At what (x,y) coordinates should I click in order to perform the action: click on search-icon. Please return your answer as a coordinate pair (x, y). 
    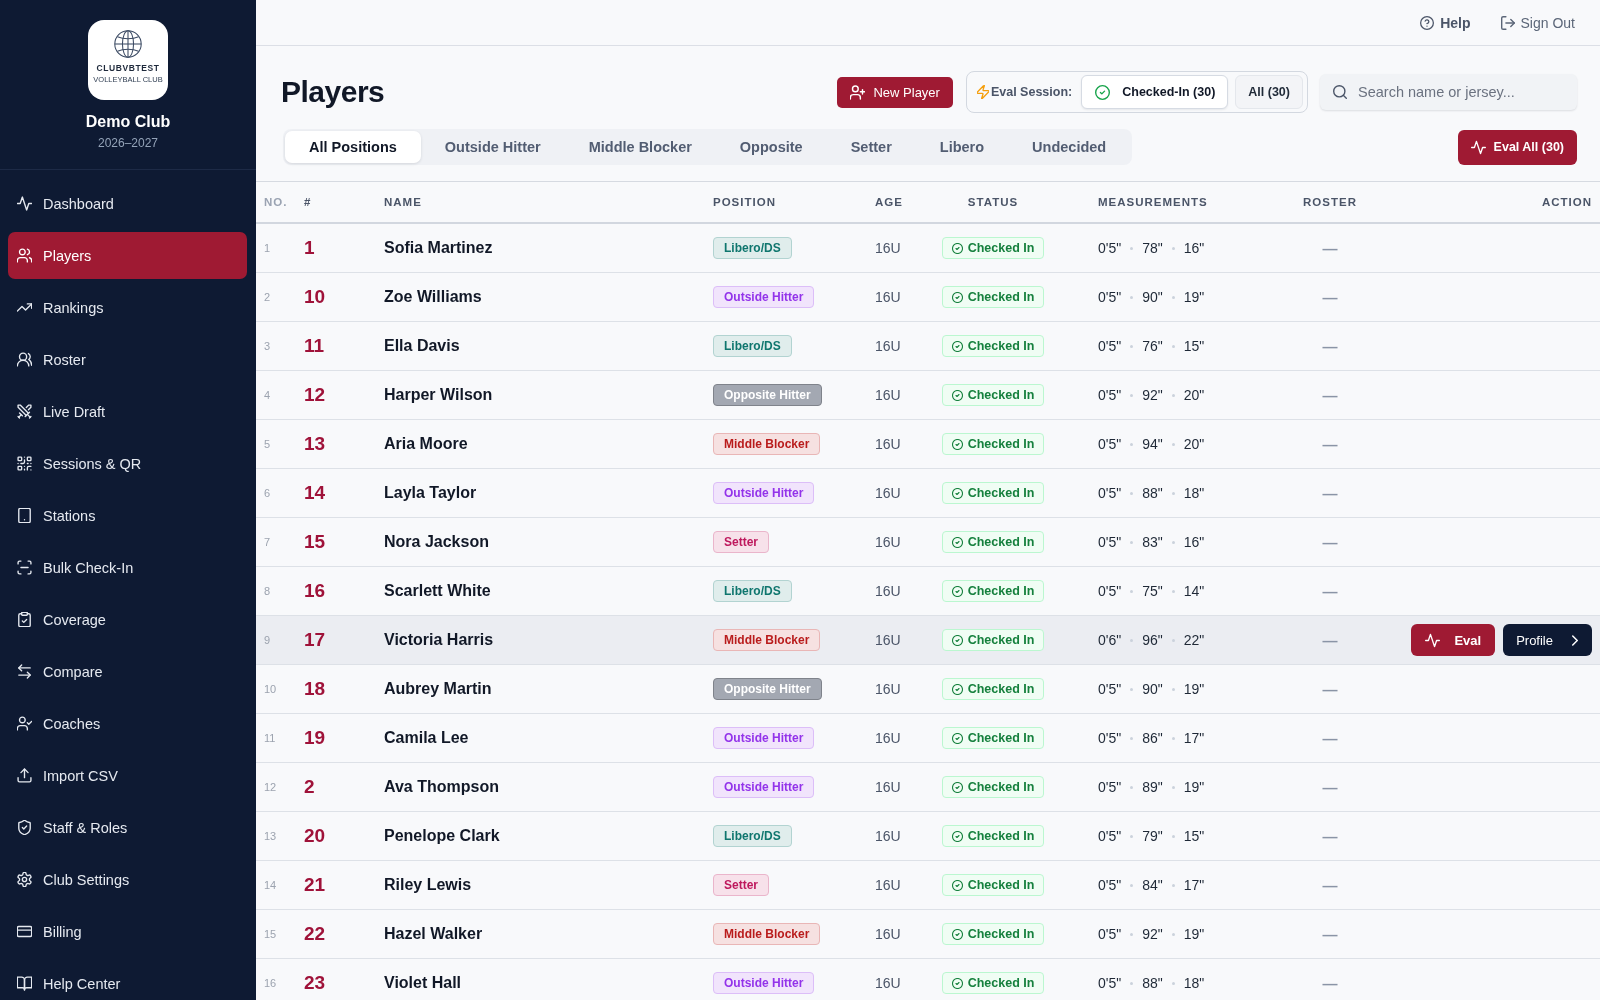
    Looking at the image, I should click on (1340, 92).